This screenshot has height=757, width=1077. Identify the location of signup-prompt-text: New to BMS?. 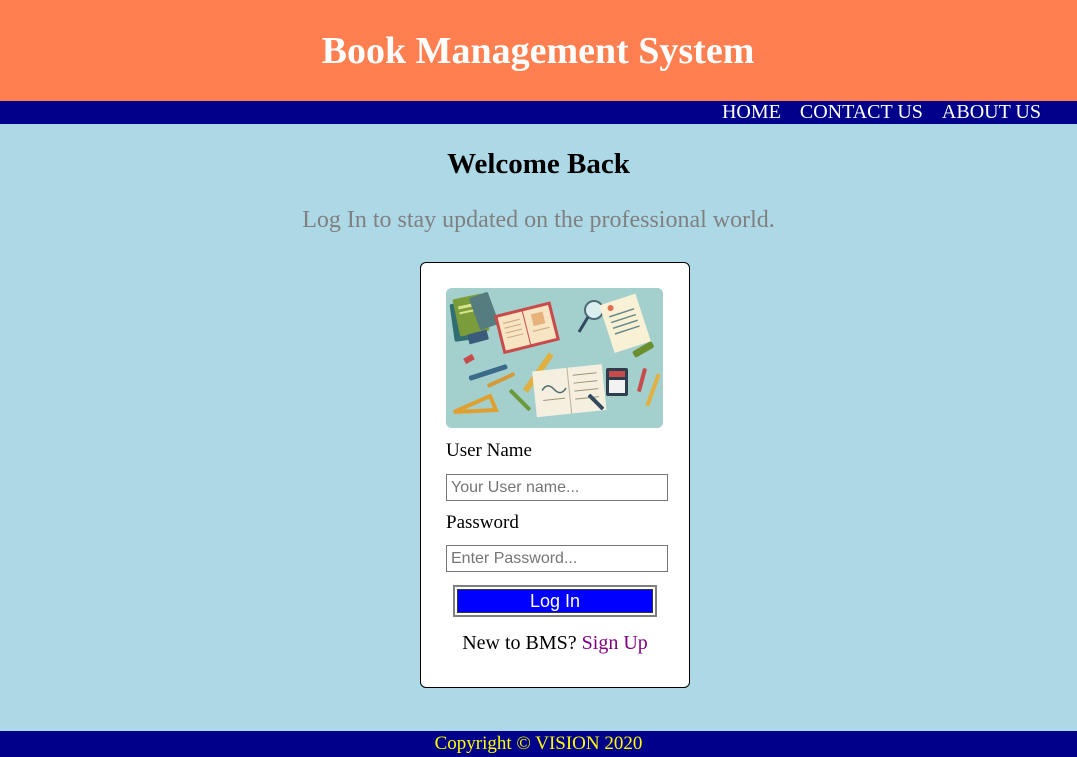
(519, 643).